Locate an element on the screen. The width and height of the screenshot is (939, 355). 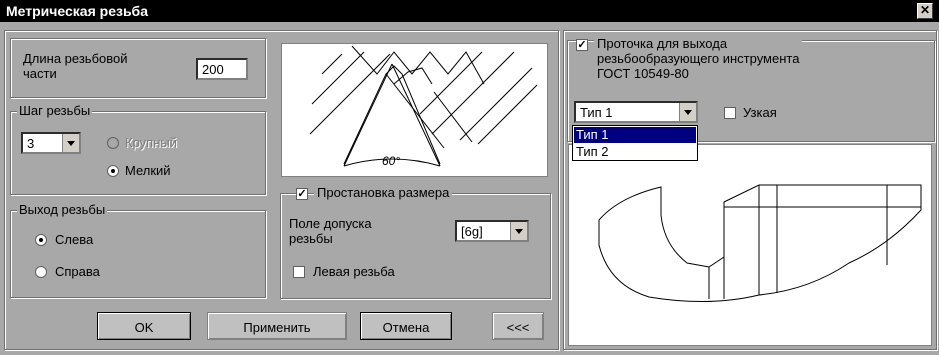
cancel-button-label: Отмена is located at coordinates (406, 327).